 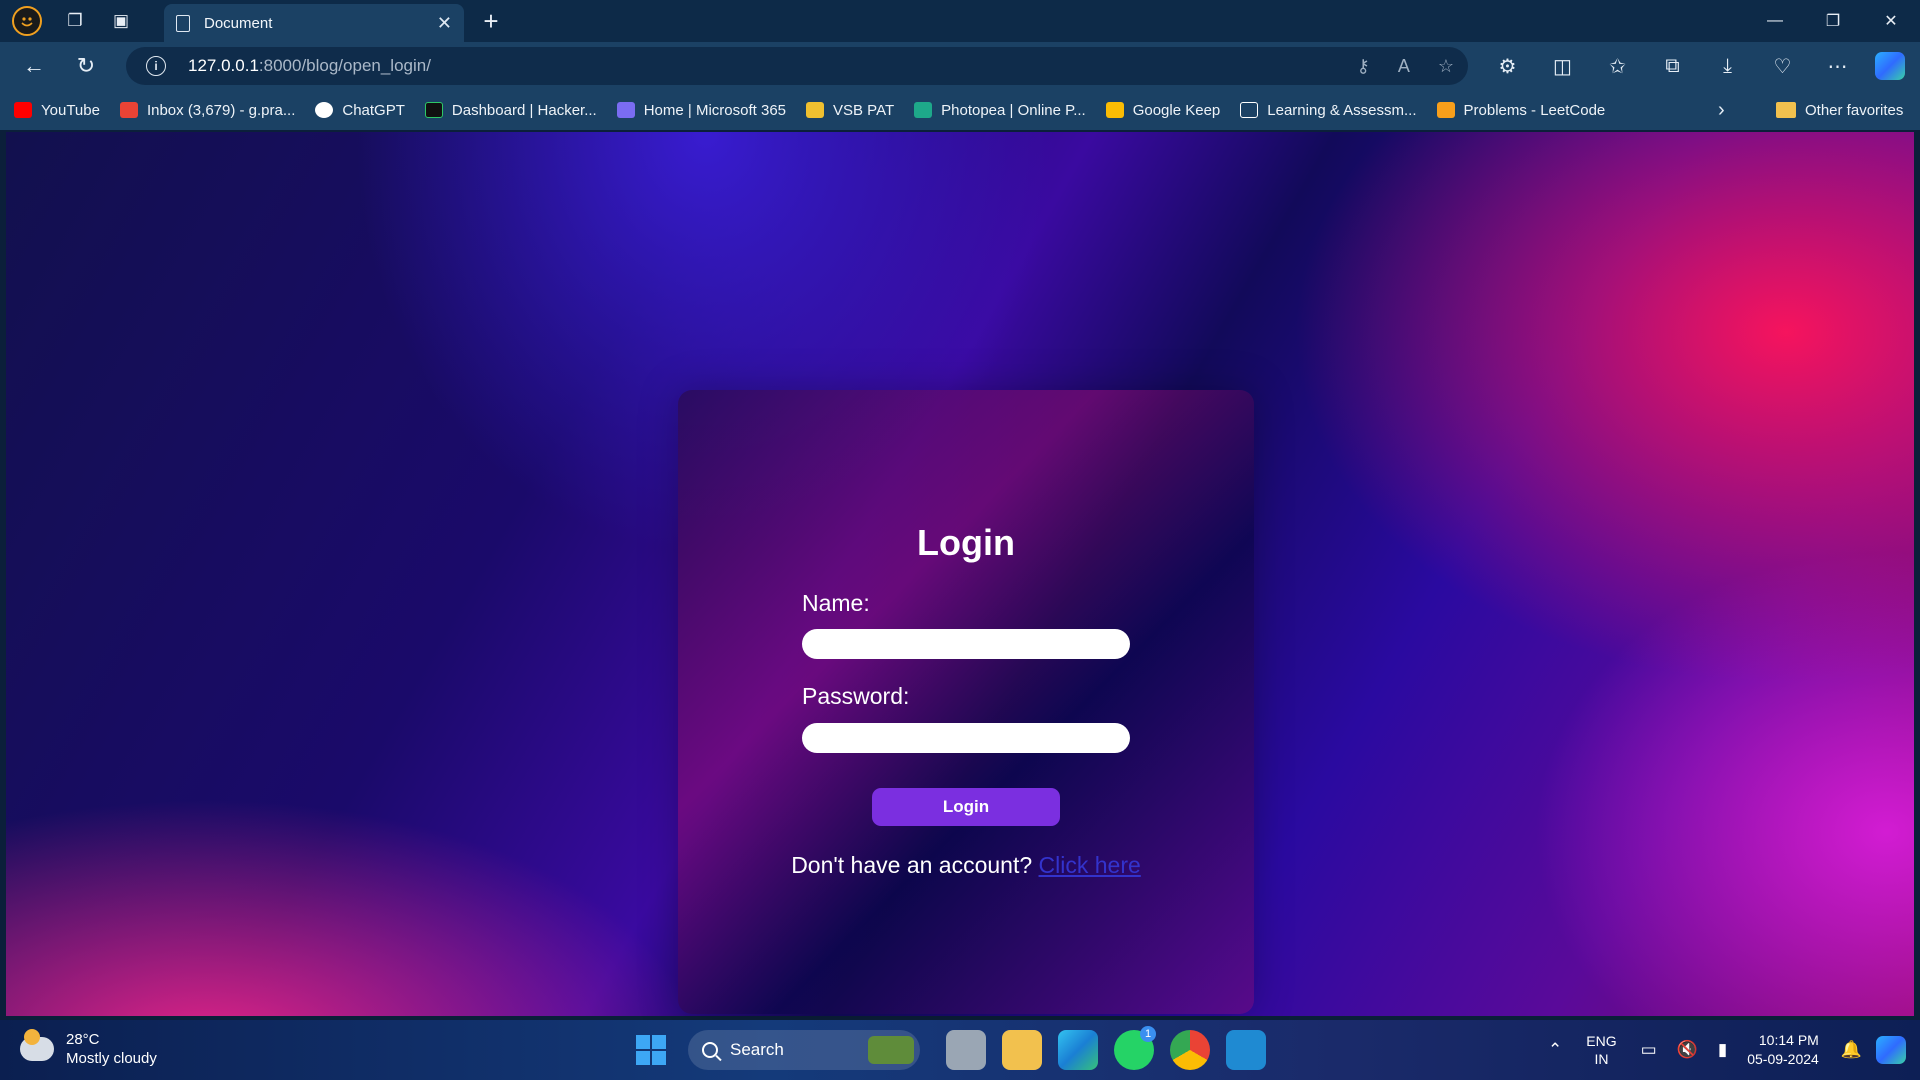 What do you see at coordinates (344, 65) in the screenshot?
I see `url-path: :8000/blog/open_login/` at bounding box center [344, 65].